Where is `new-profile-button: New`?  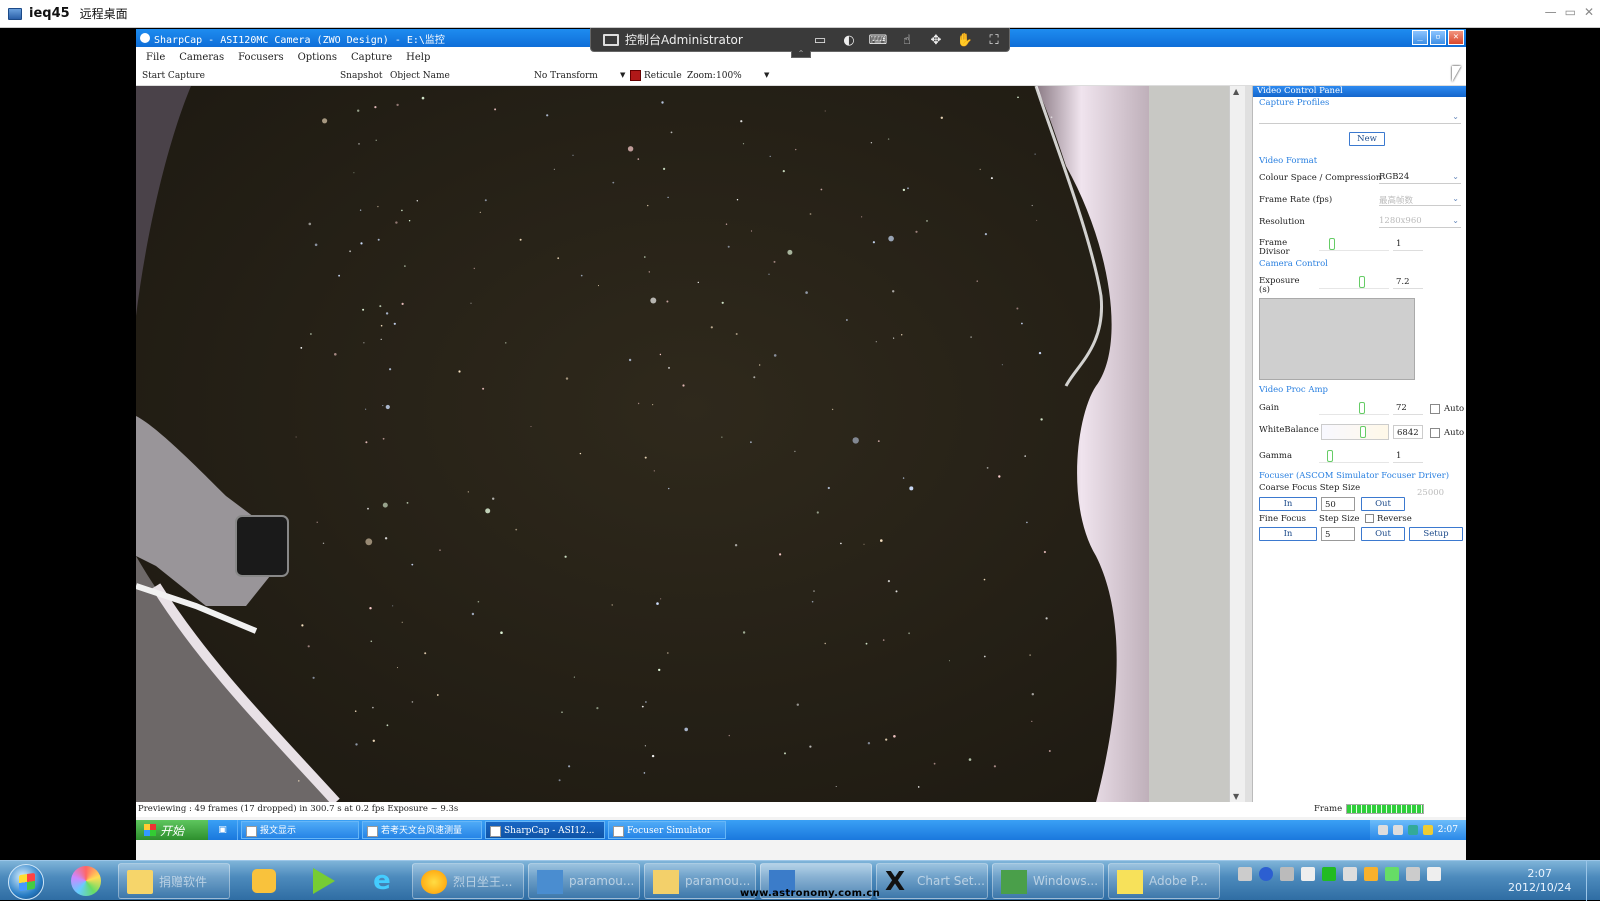
new-profile-button: New is located at coordinates (1367, 139).